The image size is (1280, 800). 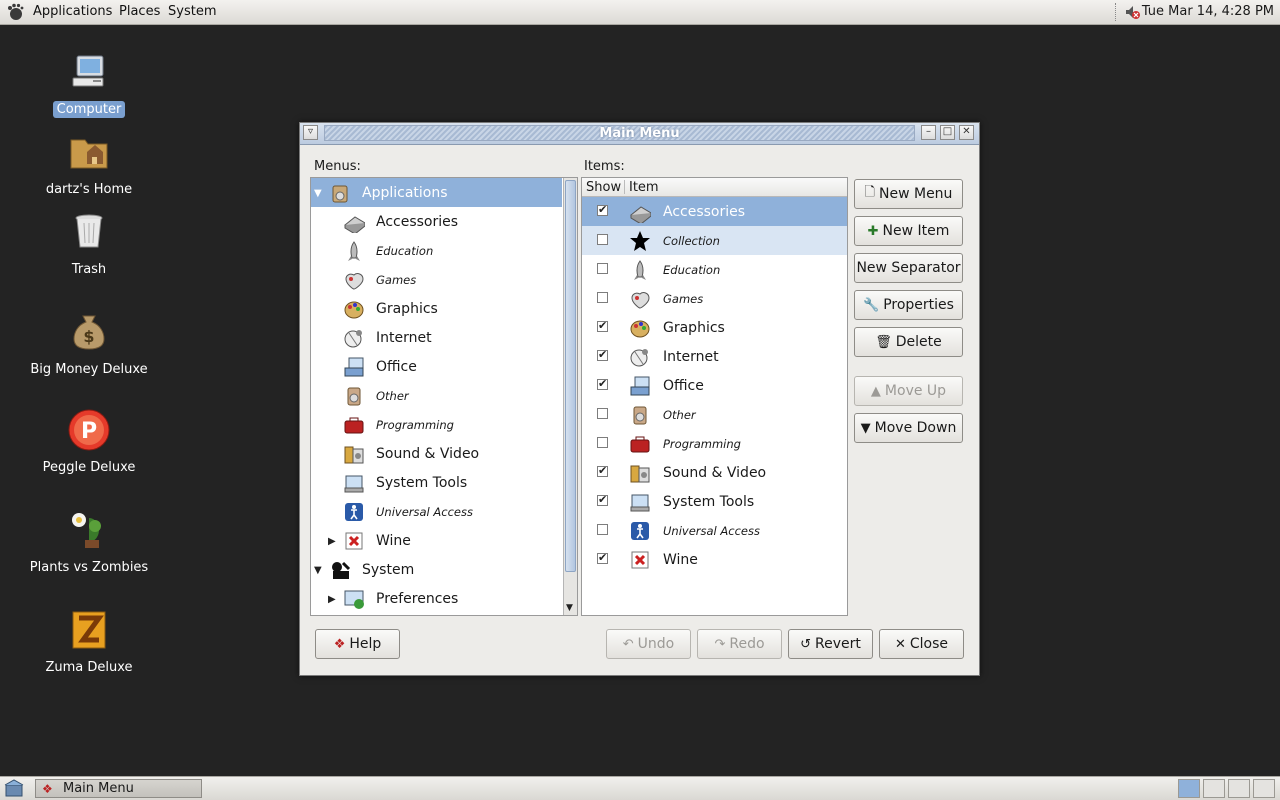 I want to click on item-row: ✔ System Tools, so click(x=714, y=501).